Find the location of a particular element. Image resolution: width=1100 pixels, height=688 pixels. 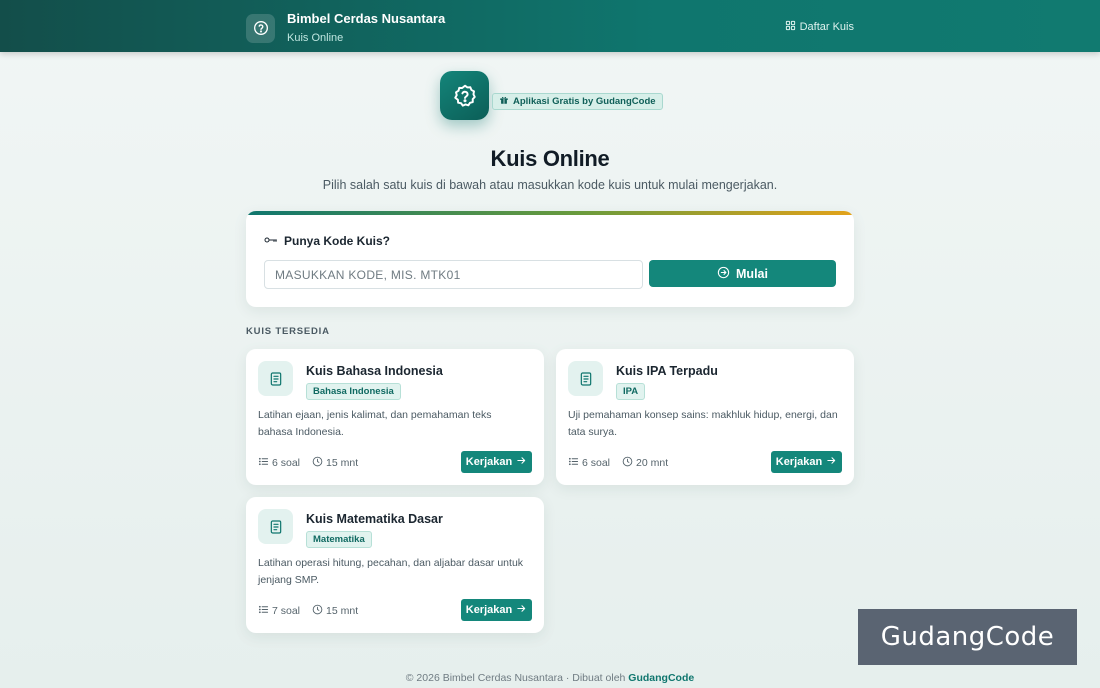

free-app-badge-label: Aplikasi Gratis by GudangCode is located at coordinates (584, 101).